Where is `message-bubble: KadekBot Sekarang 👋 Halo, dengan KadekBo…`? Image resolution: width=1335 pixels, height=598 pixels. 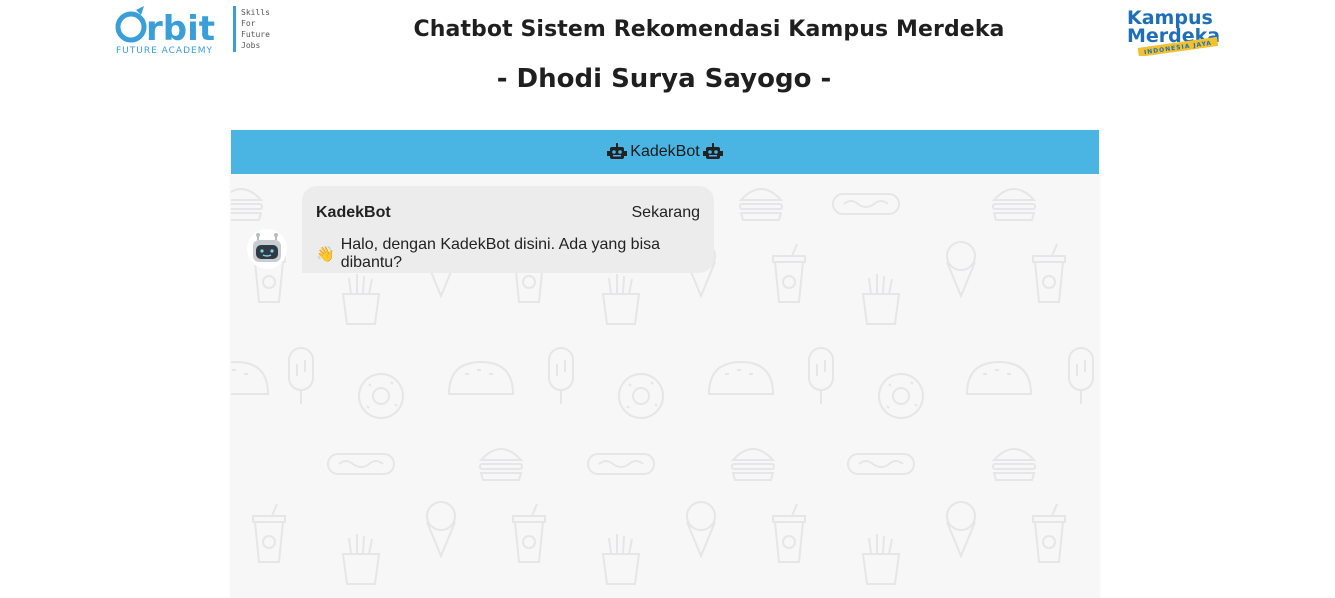
message-bubble: KadekBot Sekarang 👋 Halo, dengan KadekBo… is located at coordinates (508, 229).